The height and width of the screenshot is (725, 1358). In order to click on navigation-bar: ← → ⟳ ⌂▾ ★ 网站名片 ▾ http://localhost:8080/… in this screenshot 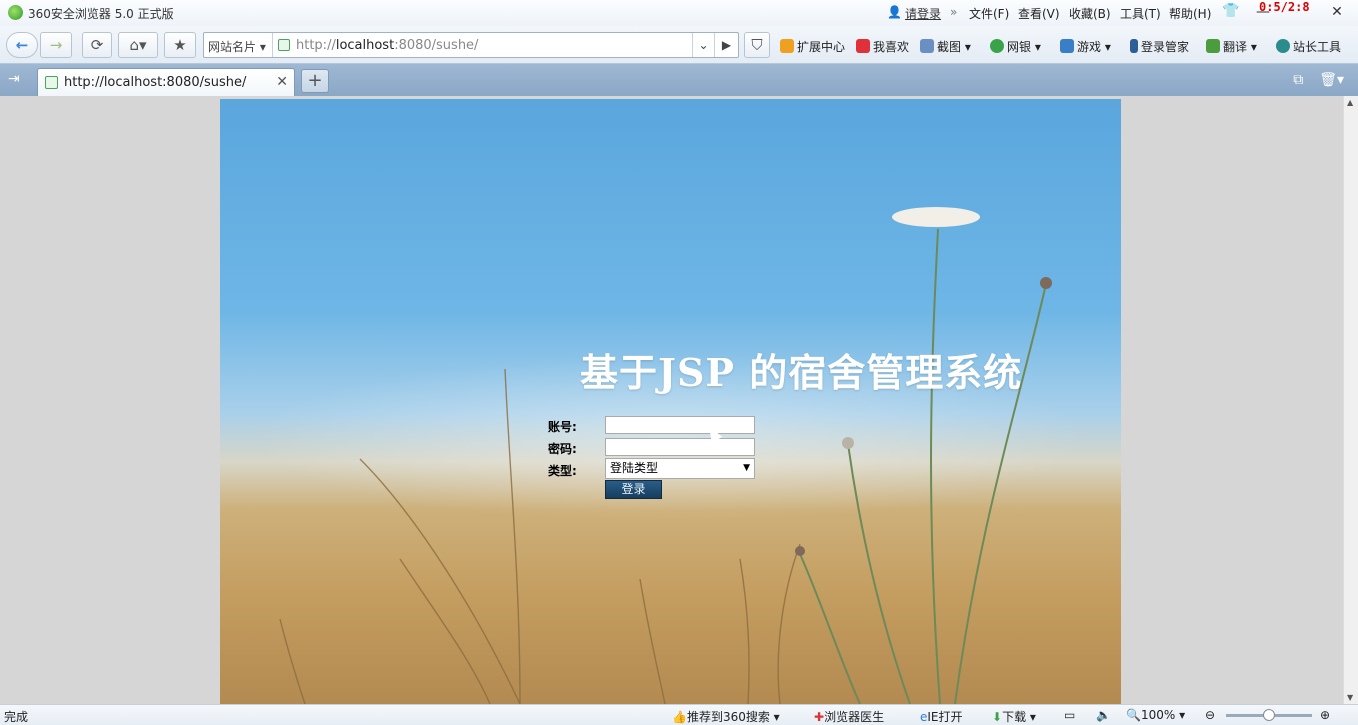, I will do `click(679, 45)`.